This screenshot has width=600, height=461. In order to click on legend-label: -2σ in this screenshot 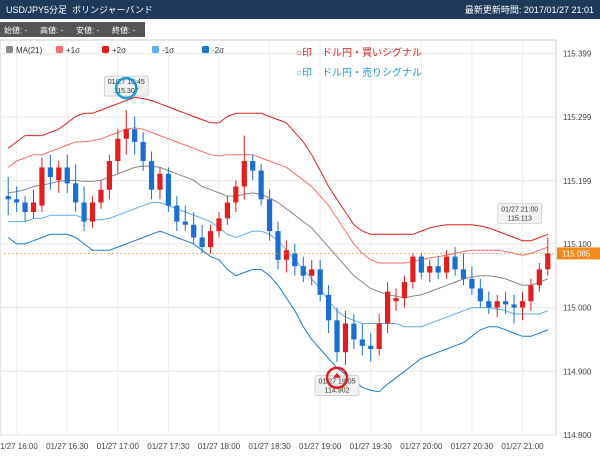, I will do `click(218, 50)`.